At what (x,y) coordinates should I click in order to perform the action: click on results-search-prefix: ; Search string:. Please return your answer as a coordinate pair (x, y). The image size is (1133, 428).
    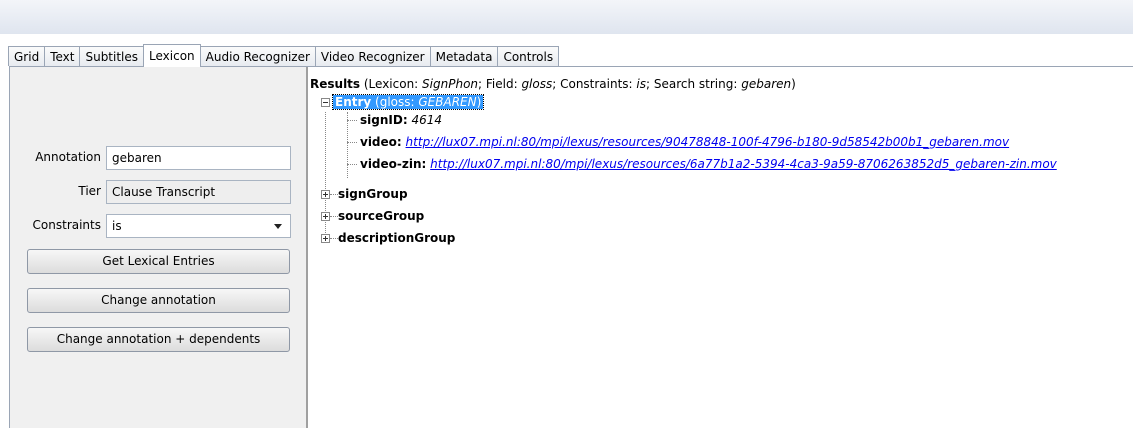
    Looking at the image, I should click on (694, 84).